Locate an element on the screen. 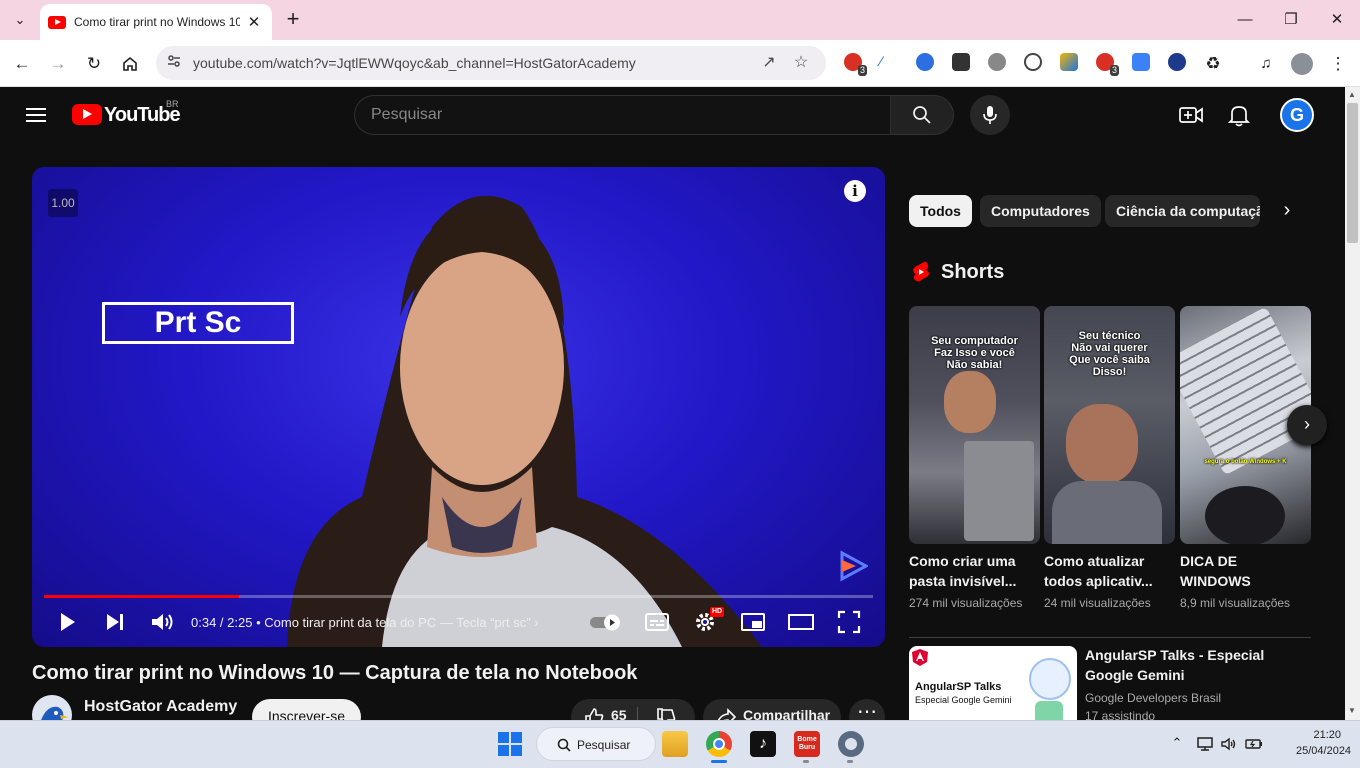 This screenshot has height=768, width=1360. notifications-button is located at coordinates (1239, 115).